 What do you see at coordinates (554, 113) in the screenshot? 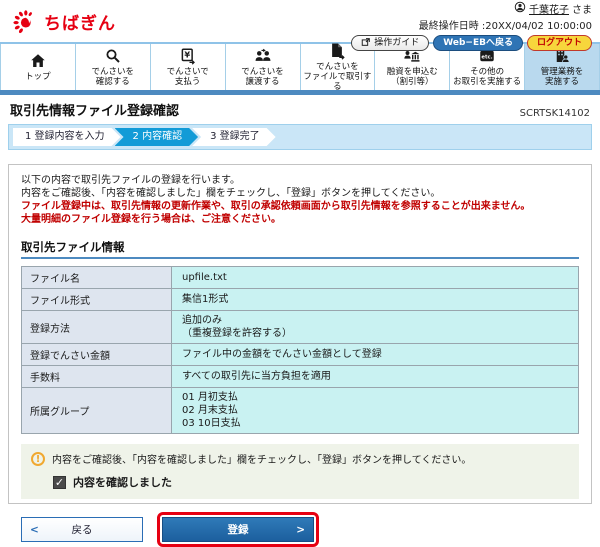
I see `screen-id: SCRTSK14102` at bounding box center [554, 113].